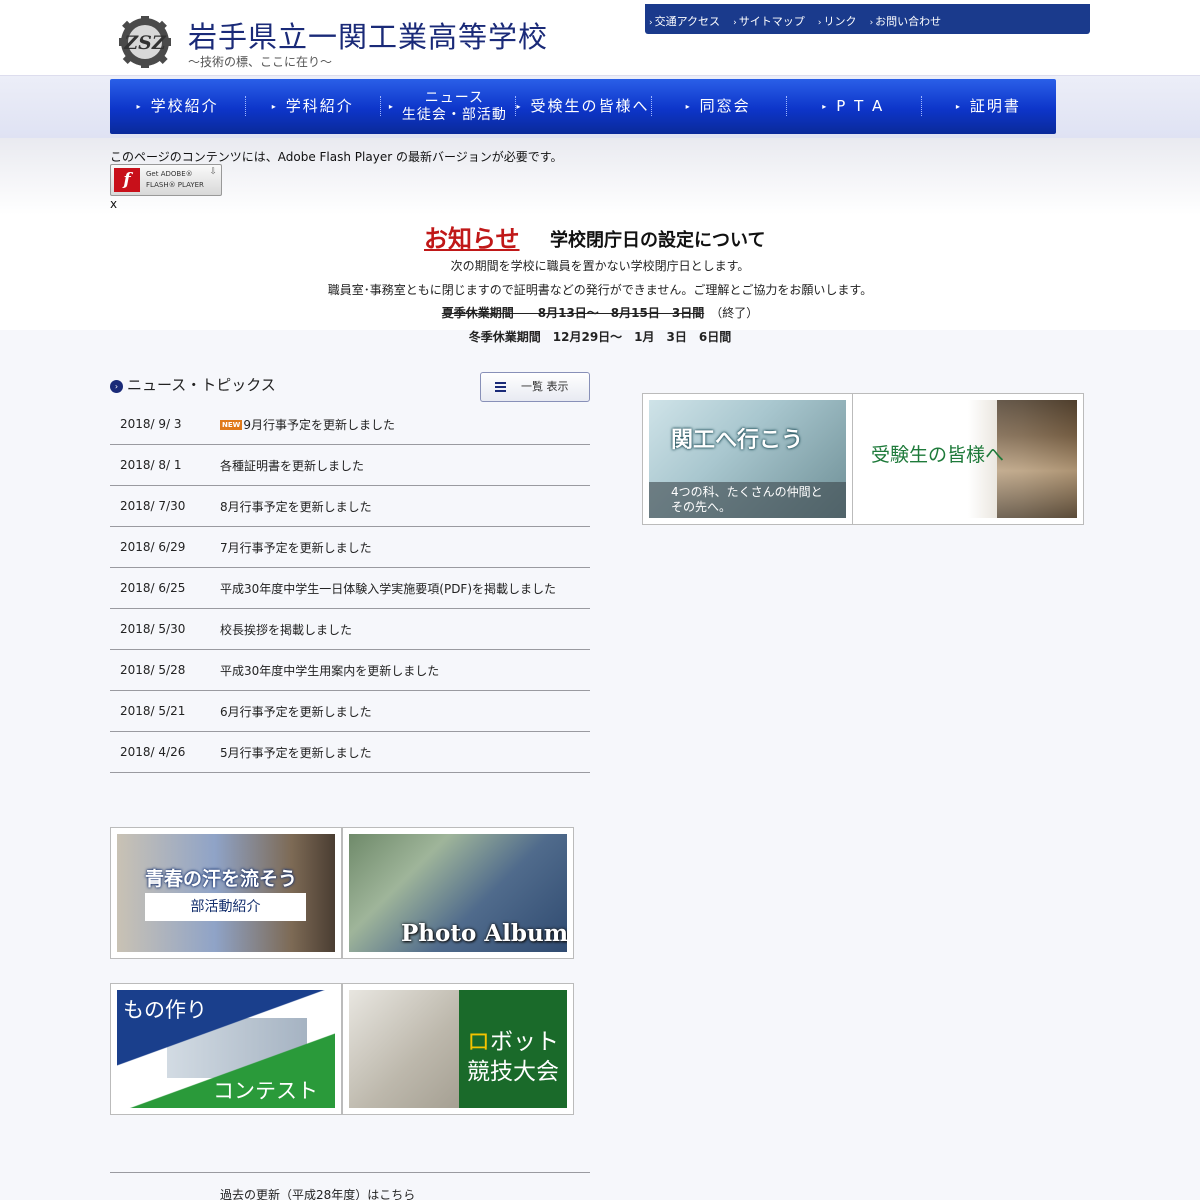  I want to click on flash-logo-icon: f, so click(127, 180).